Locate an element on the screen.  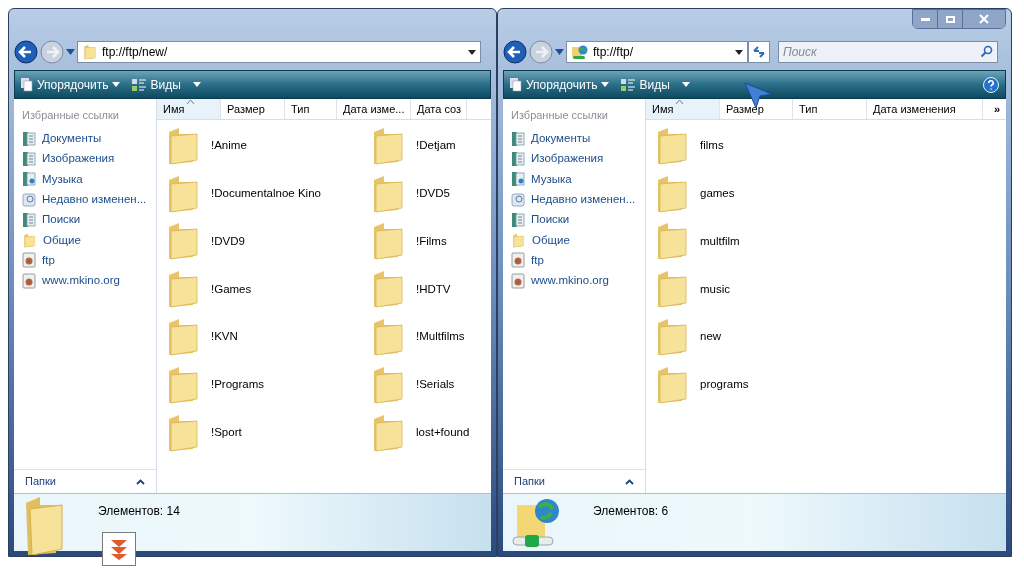
maximize-icon is located at coordinates (950, 19).